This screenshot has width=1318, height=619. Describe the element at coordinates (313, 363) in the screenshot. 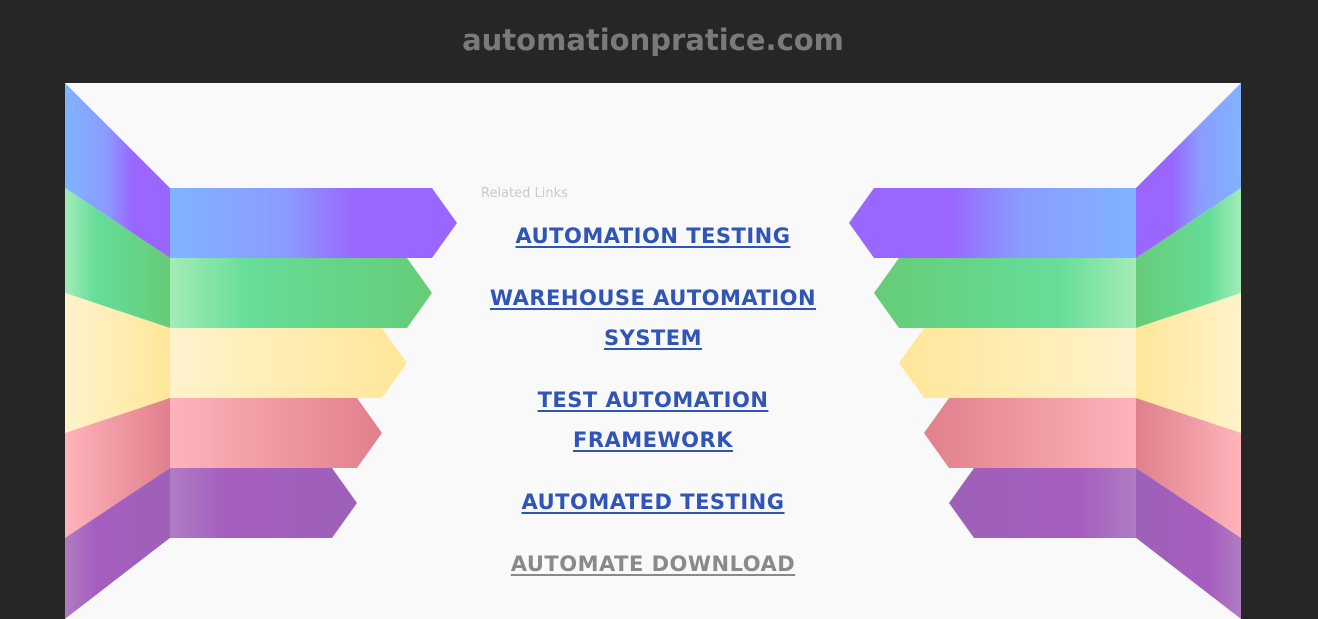

I see `left-ribbons` at that location.